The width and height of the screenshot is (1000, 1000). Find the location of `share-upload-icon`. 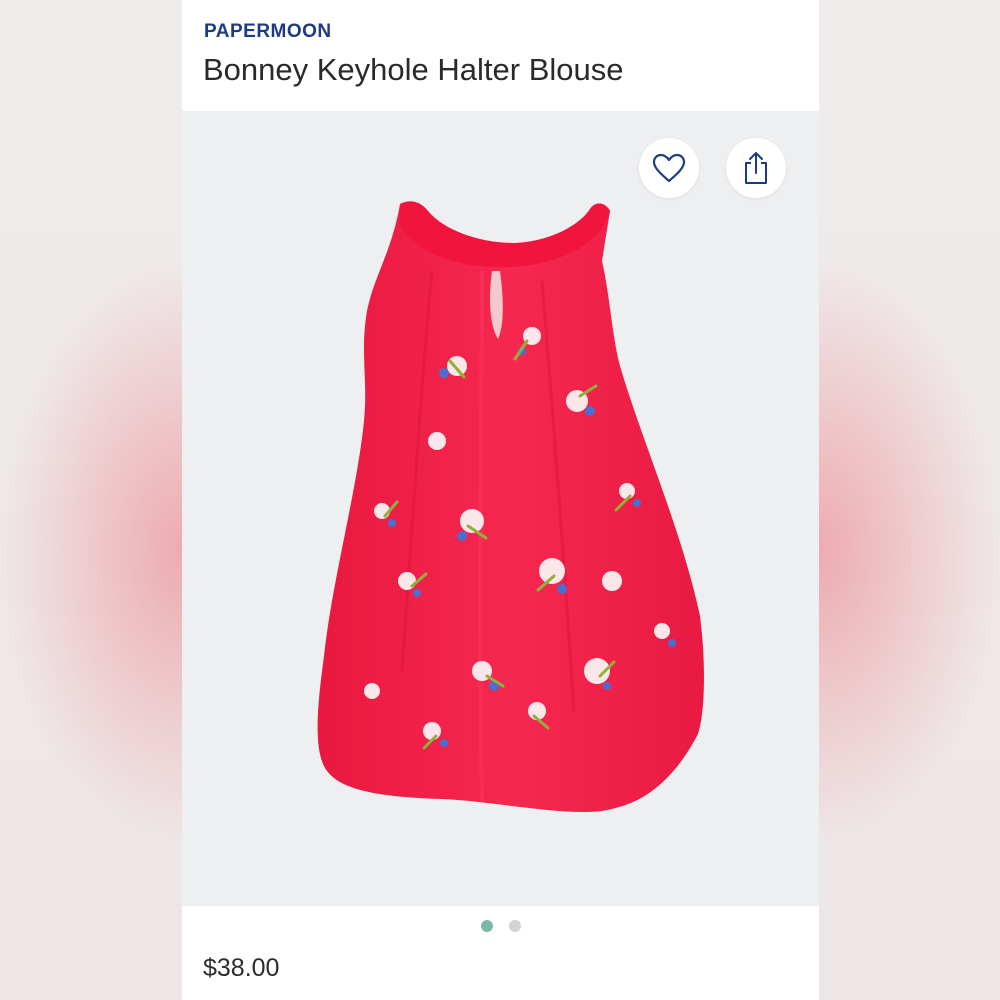

share-upload-icon is located at coordinates (756, 168).